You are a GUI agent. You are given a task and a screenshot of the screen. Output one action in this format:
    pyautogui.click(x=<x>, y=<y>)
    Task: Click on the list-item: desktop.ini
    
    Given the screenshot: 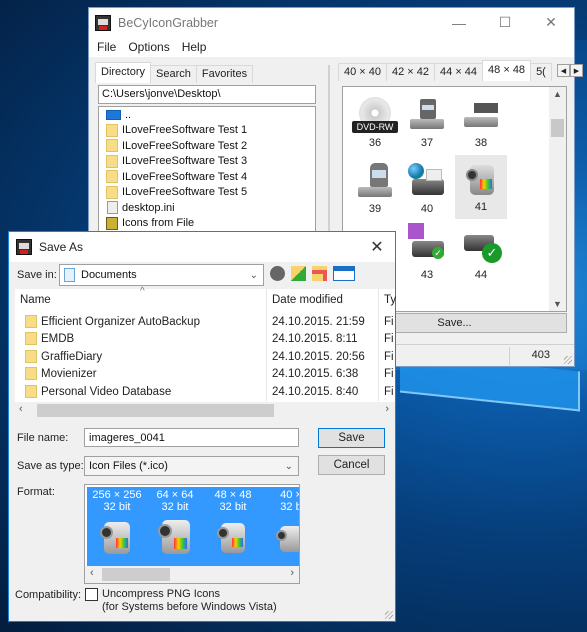 What is the action you would take?
    pyautogui.click(x=207, y=208)
    